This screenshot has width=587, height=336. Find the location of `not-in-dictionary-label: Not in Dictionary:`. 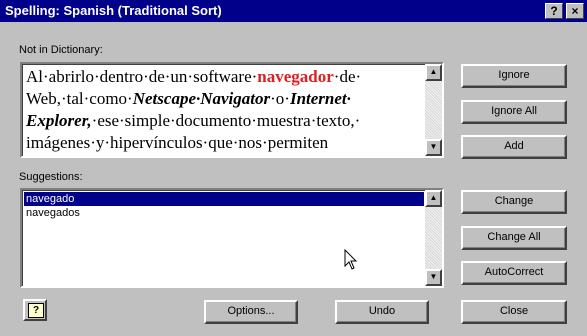

not-in-dictionary-label: Not in Dictionary: is located at coordinates (61, 50).